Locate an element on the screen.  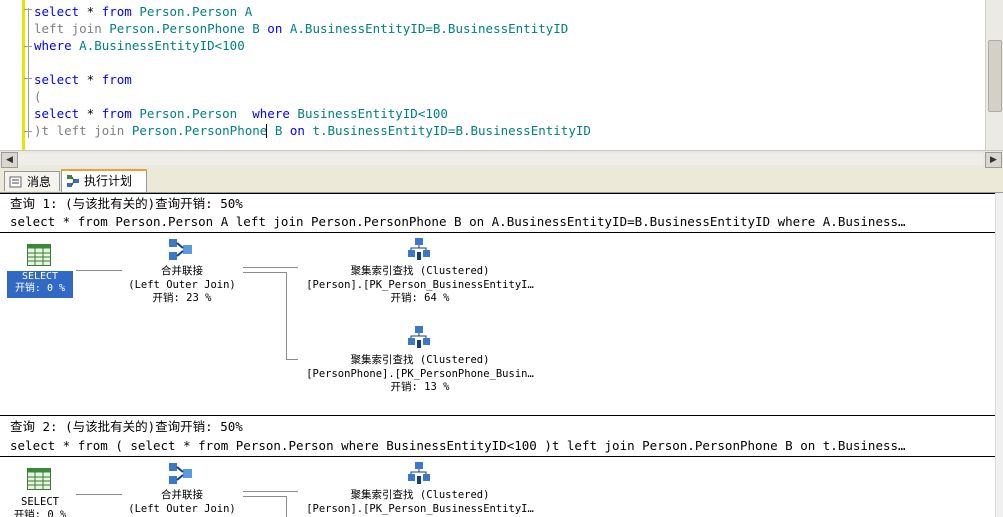
tab-execution-plan: 执行计划 is located at coordinates (104, 180).